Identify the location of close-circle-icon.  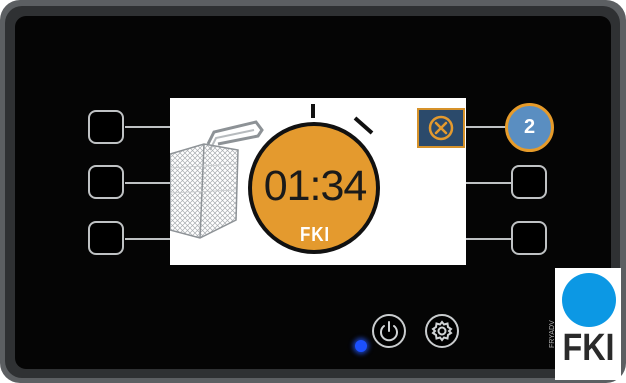
(441, 128).